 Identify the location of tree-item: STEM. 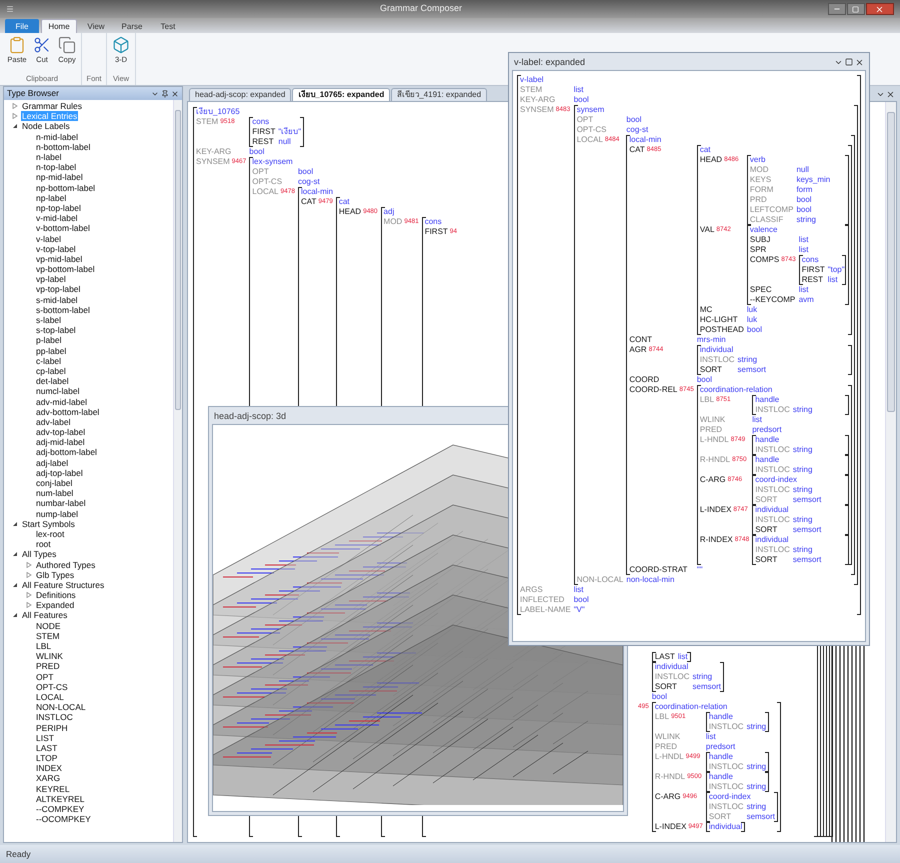
(48, 635).